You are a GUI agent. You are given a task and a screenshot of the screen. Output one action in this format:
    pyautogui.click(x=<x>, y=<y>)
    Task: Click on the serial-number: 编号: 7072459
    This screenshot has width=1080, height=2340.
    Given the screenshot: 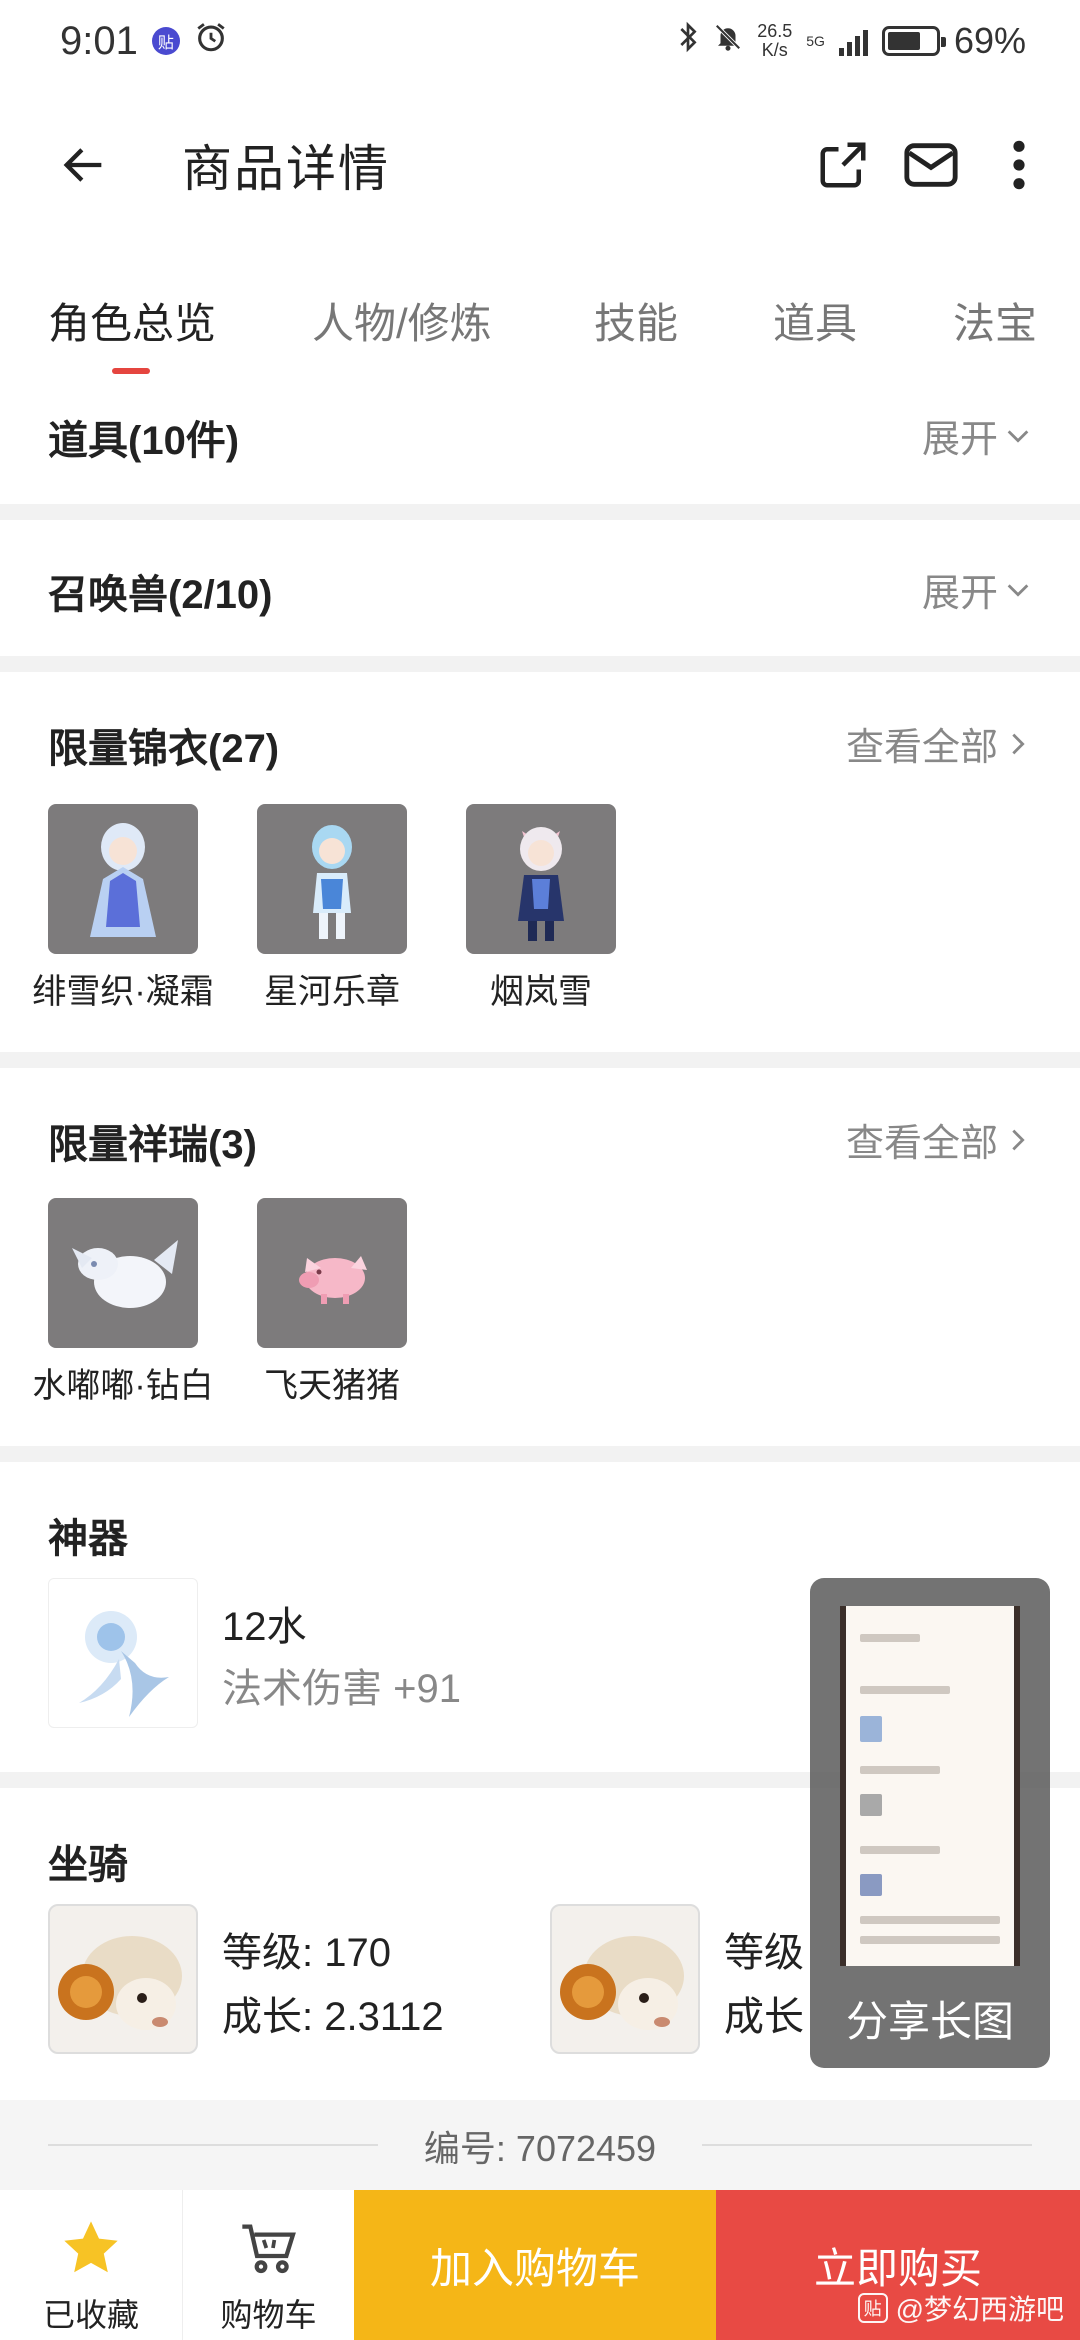 What is the action you would take?
    pyautogui.click(x=540, y=2148)
    